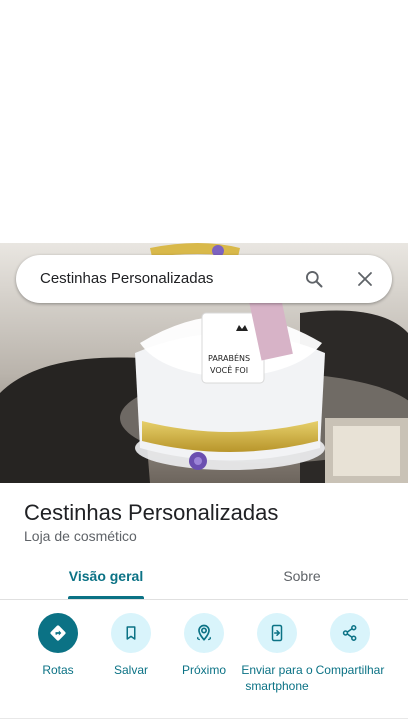 Image resolution: width=408 pixels, height=726 pixels. Describe the element at coordinates (80, 536) in the screenshot. I see `place-category: Loja de cosmético` at that location.